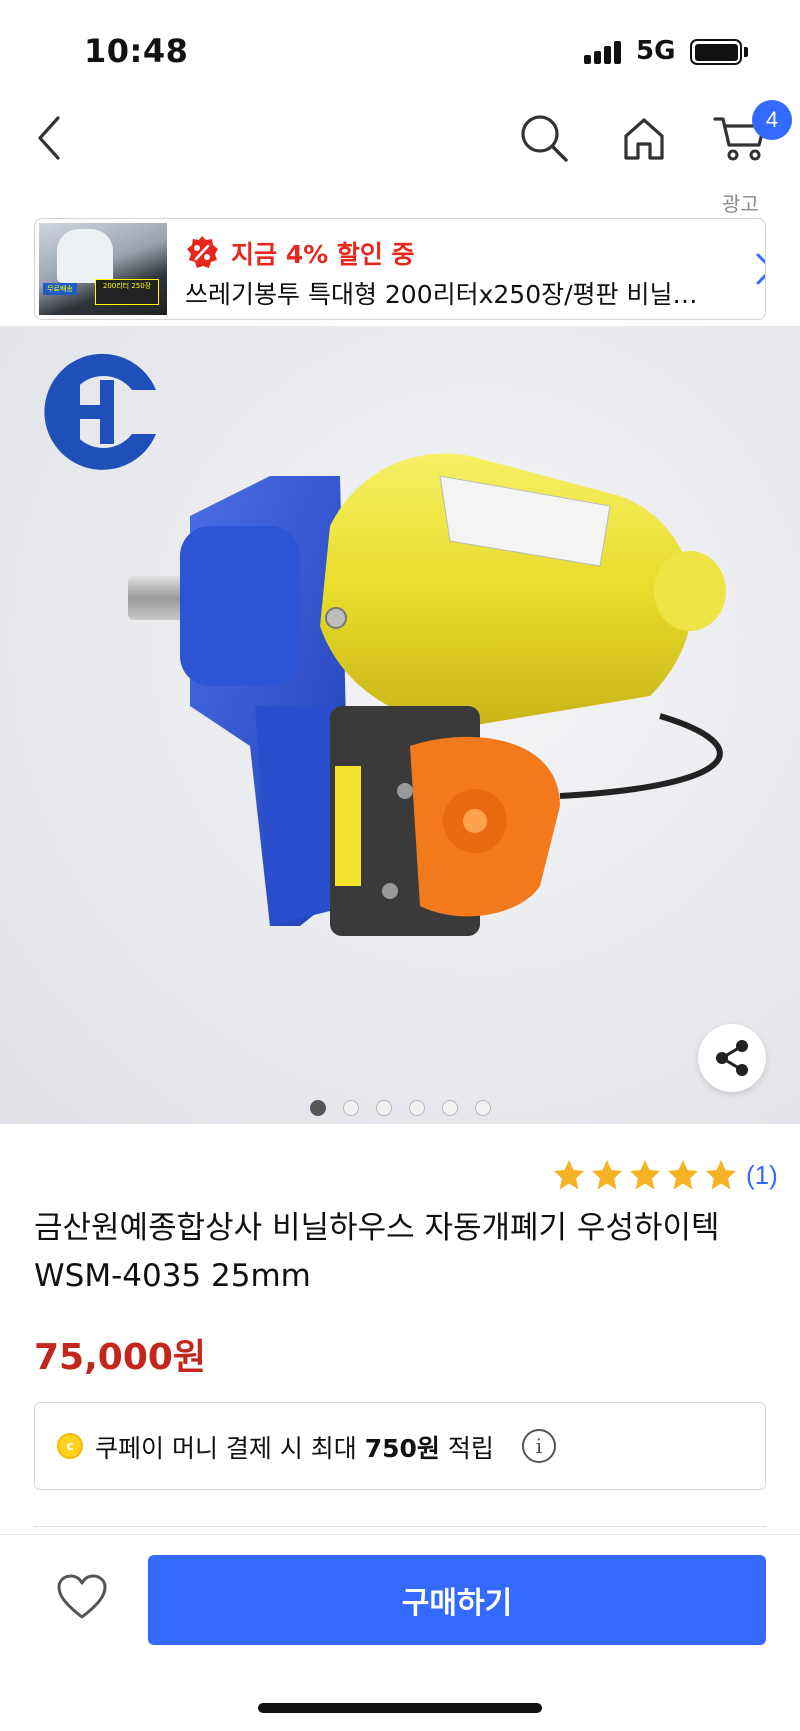  Describe the element at coordinates (457, 1600) in the screenshot. I see `buy-button: 구매하기` at that location.